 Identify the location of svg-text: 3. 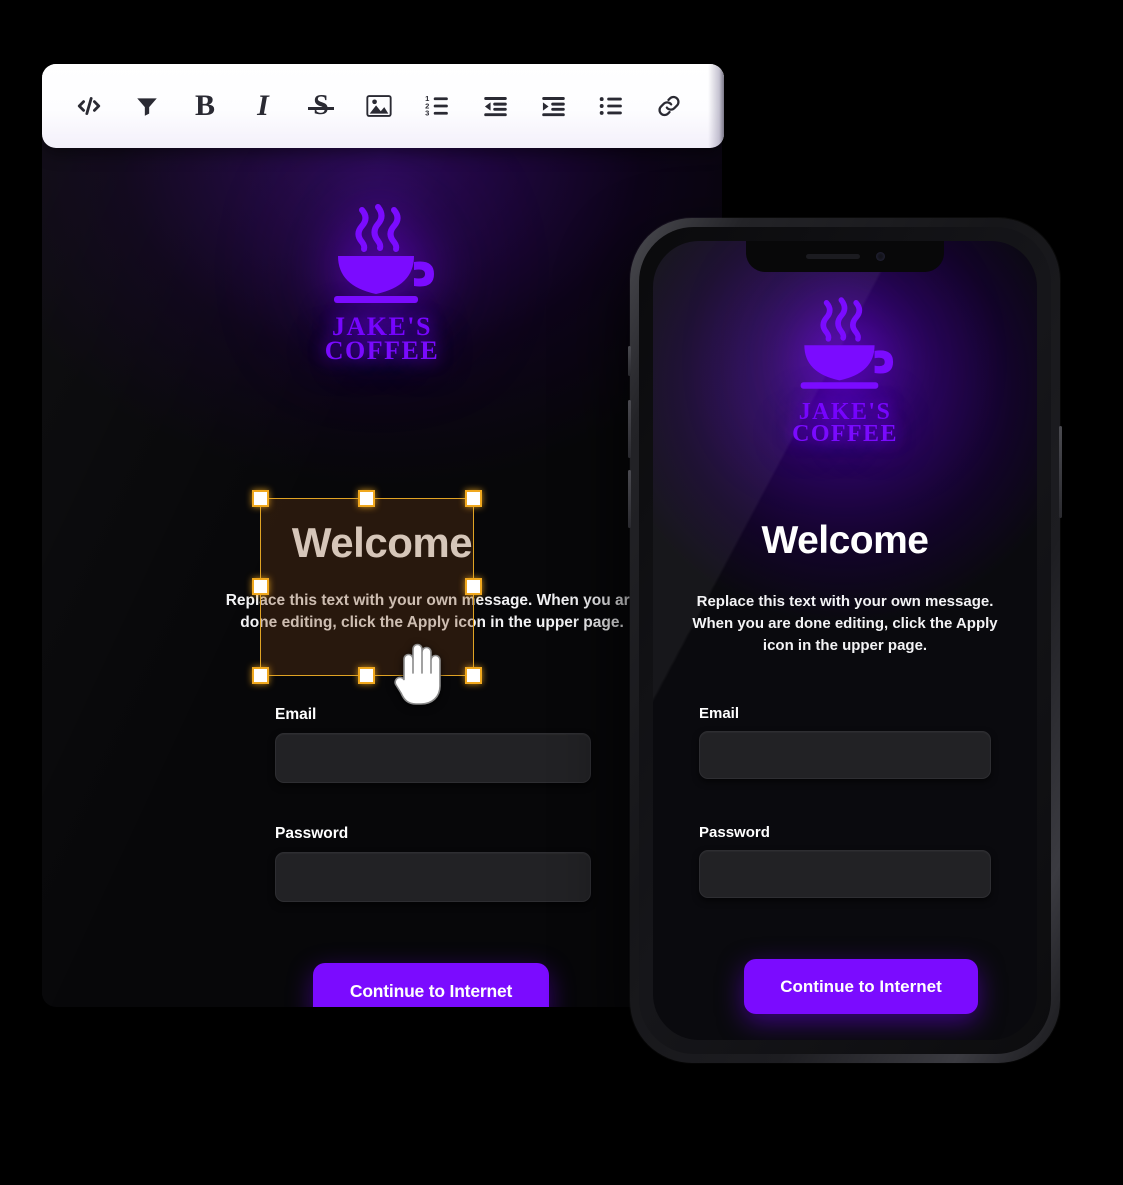
(427, 113).